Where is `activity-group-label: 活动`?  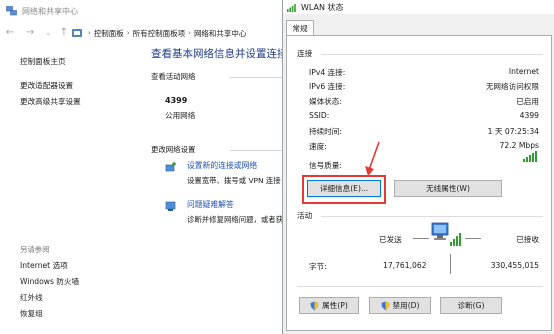
activity-group-label: 活动 is located at coordinates (305, 215).